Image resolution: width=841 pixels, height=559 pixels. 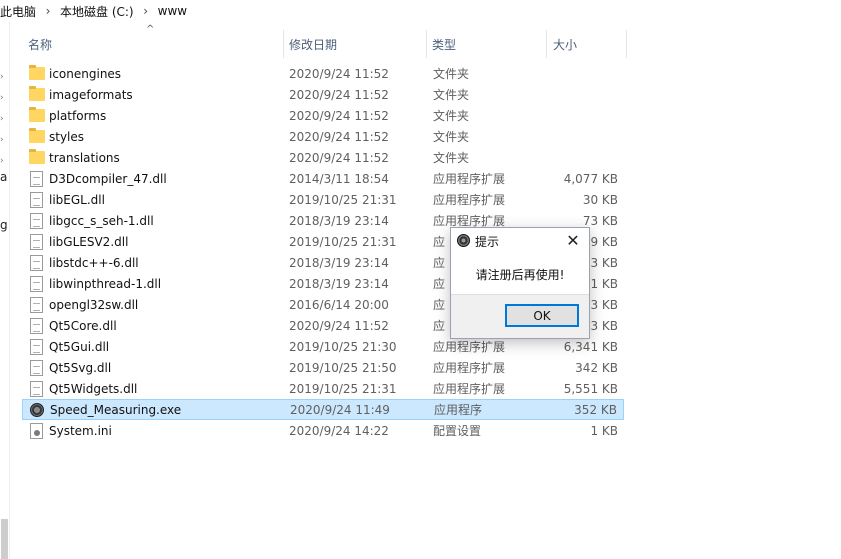 I want to click on file-row: Qt5Svg.dll 2019/10/25 21:50 应用程序扩展 342 KB, so click(x=323, y=367).